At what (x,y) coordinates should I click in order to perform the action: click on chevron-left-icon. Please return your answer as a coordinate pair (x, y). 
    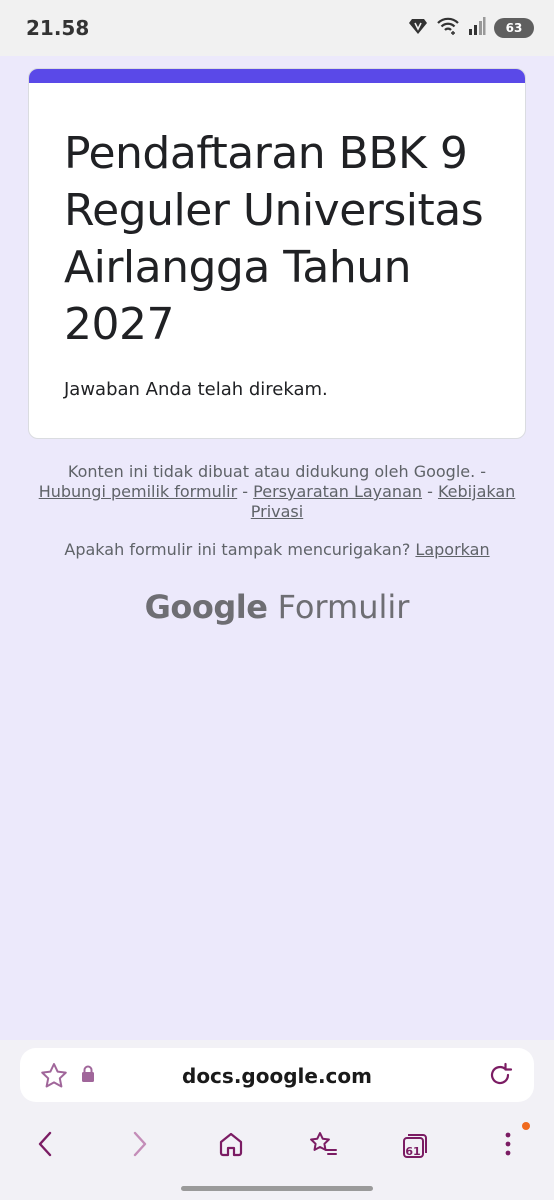
    Looking at the image, I should click on (45, 1146).